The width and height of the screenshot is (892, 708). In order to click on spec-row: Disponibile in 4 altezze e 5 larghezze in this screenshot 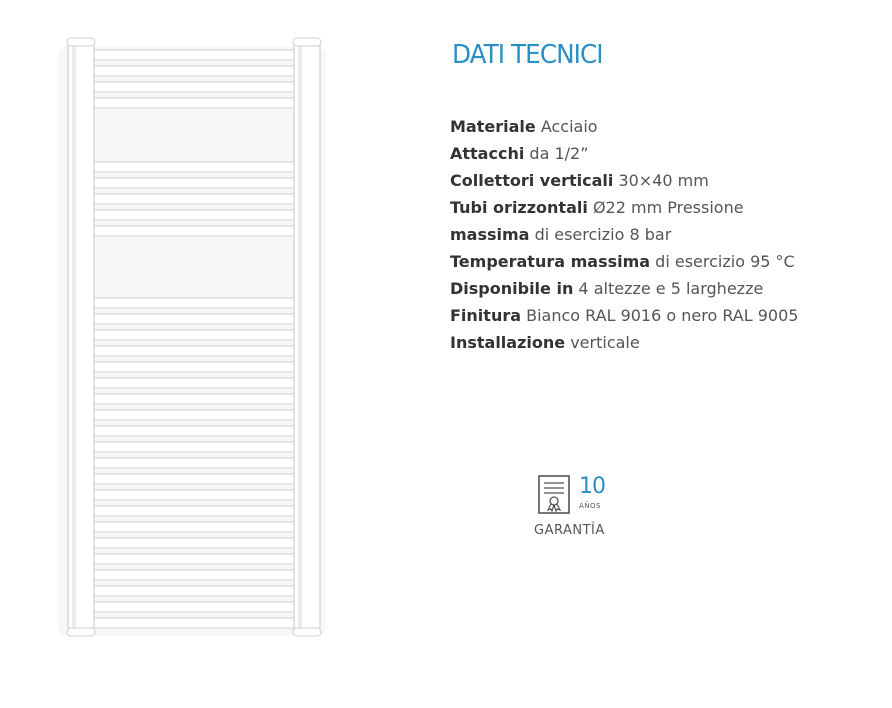, I will do `click(660, 288)`.